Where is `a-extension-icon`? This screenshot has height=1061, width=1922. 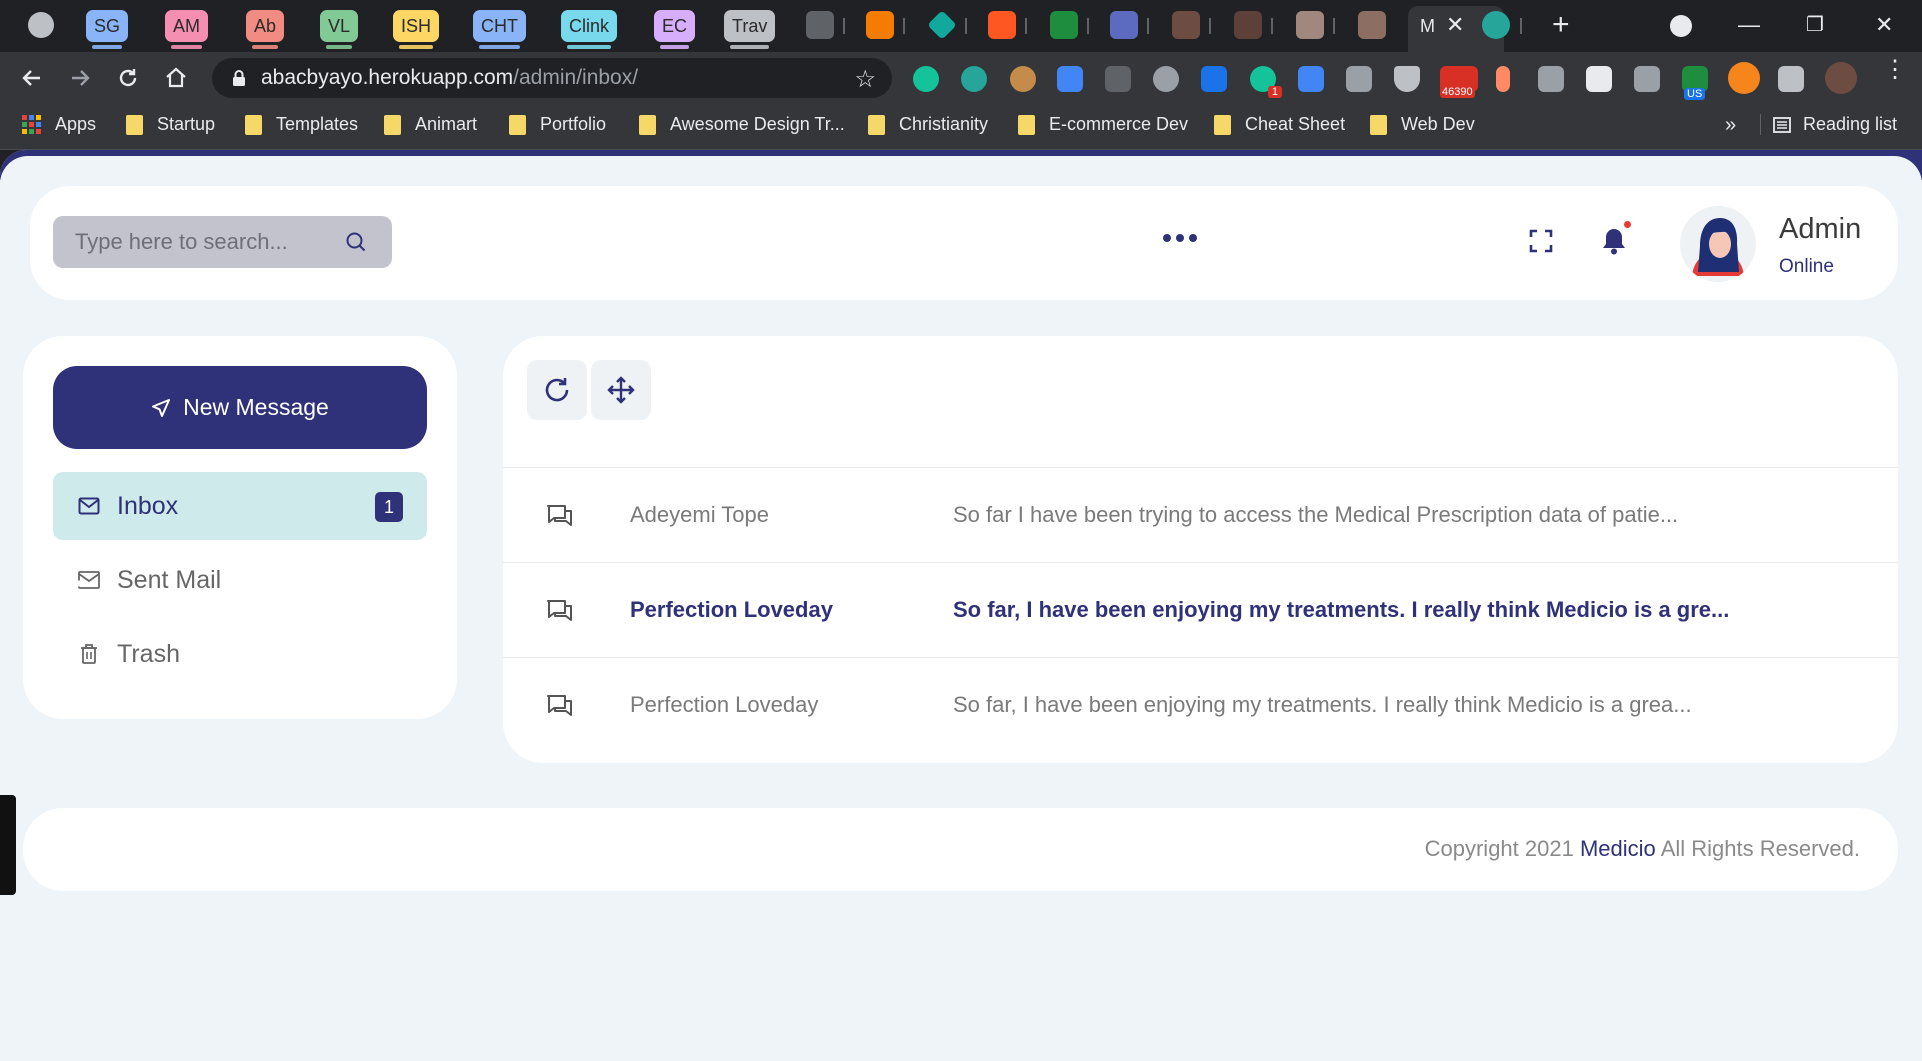 a-extension-icon is located at coordinates (1070, 79).